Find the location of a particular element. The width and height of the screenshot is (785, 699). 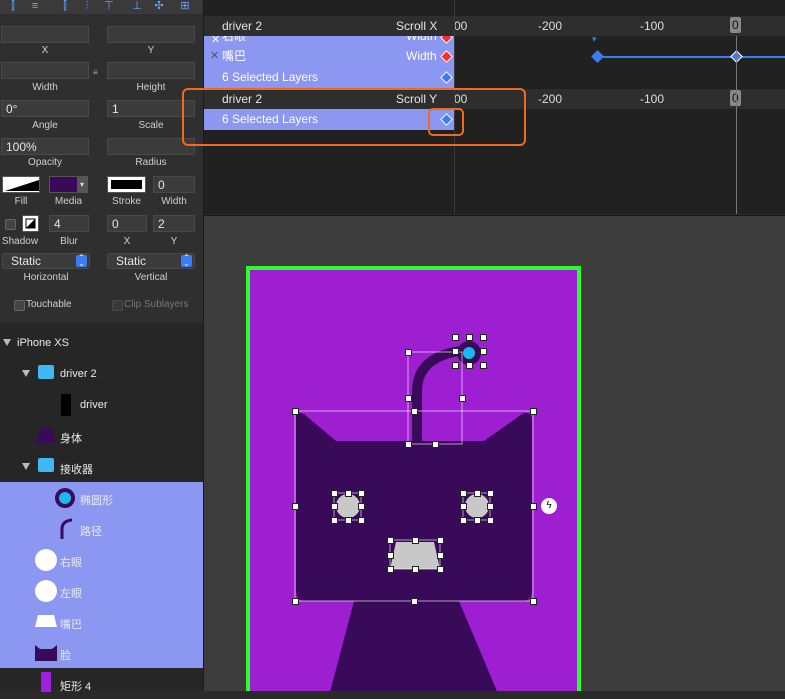

shadow-y-field: 2 is located at coordinates (174, 223).